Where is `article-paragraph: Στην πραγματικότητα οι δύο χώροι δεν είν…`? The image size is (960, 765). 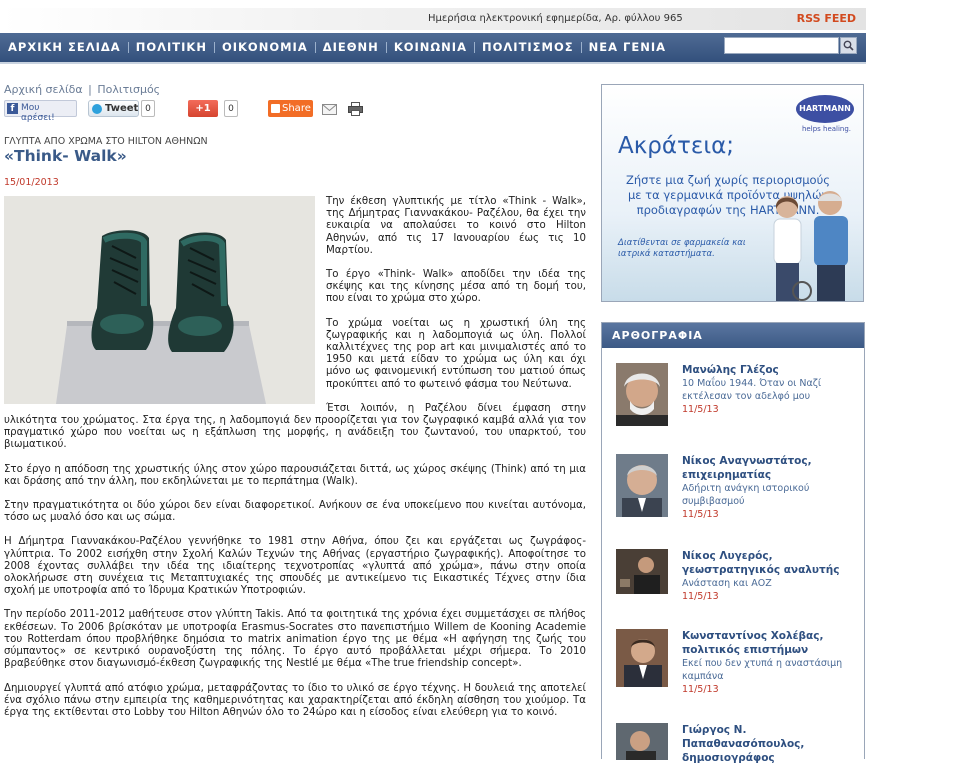 article-paragraph: Στην πραγματικότητα οι δύο χώροι δεν είν… is located at coordinates (295, 512).